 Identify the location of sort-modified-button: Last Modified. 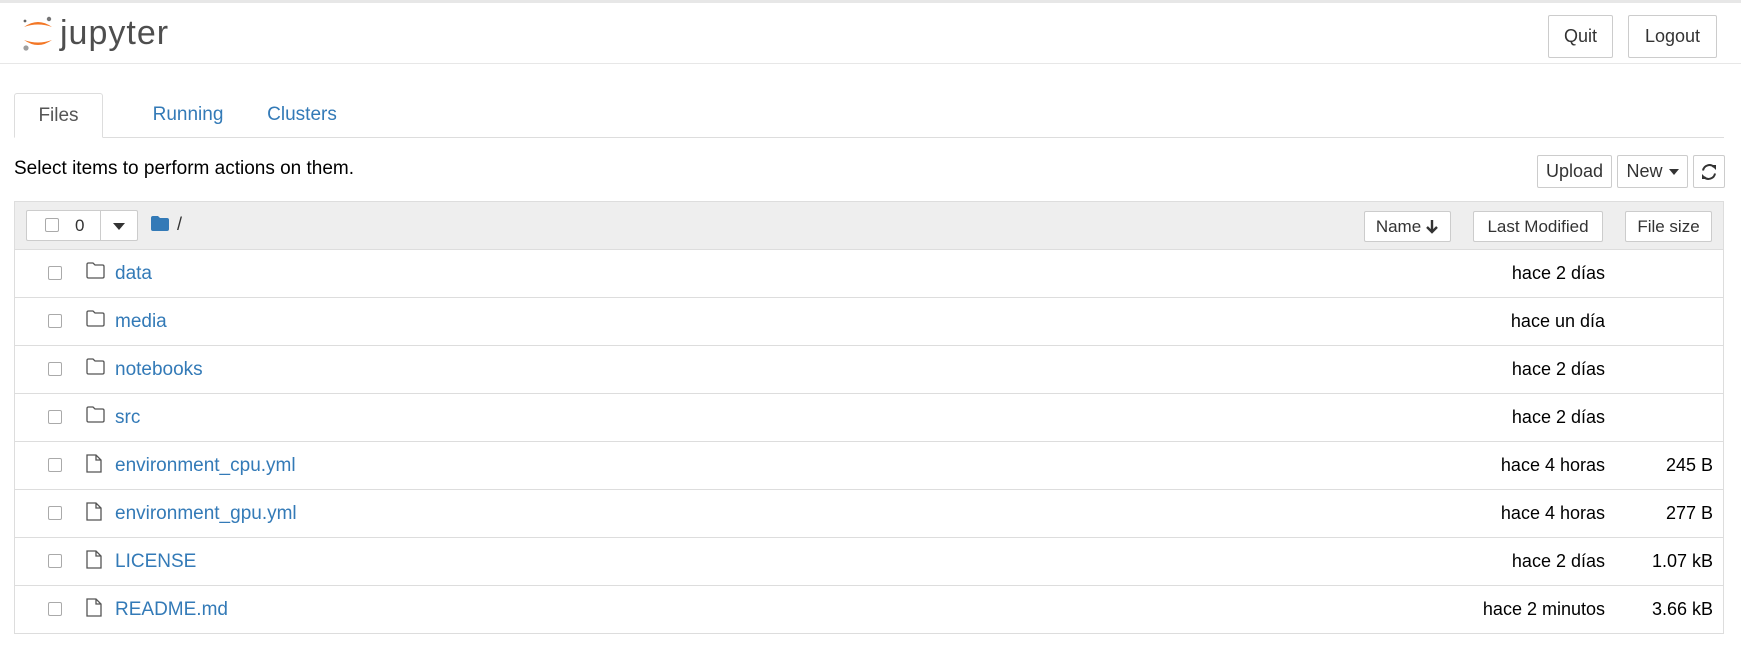
(1538, 226).